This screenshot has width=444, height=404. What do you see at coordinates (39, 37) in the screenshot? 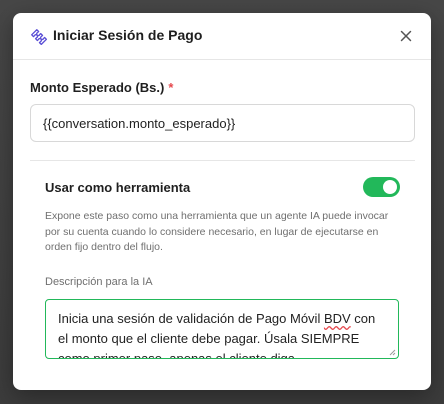
I see `puzzle-icon` at bounding box center [39, 37].